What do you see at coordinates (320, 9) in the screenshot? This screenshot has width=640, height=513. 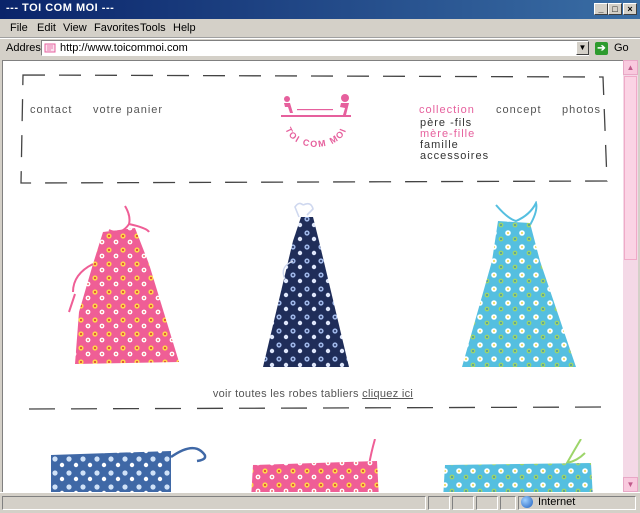 I see `title-bar: --- TOI COM MOI --- _ □ ×` at bounding box center [320, 9].